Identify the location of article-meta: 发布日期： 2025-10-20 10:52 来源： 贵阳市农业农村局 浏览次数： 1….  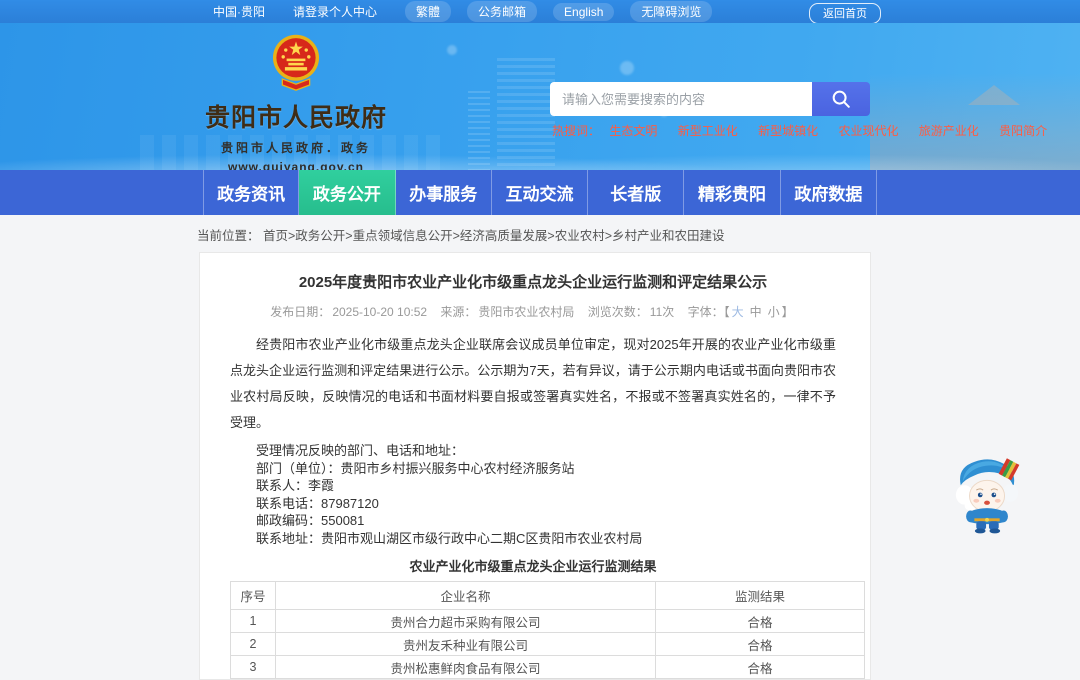
(533, 311).